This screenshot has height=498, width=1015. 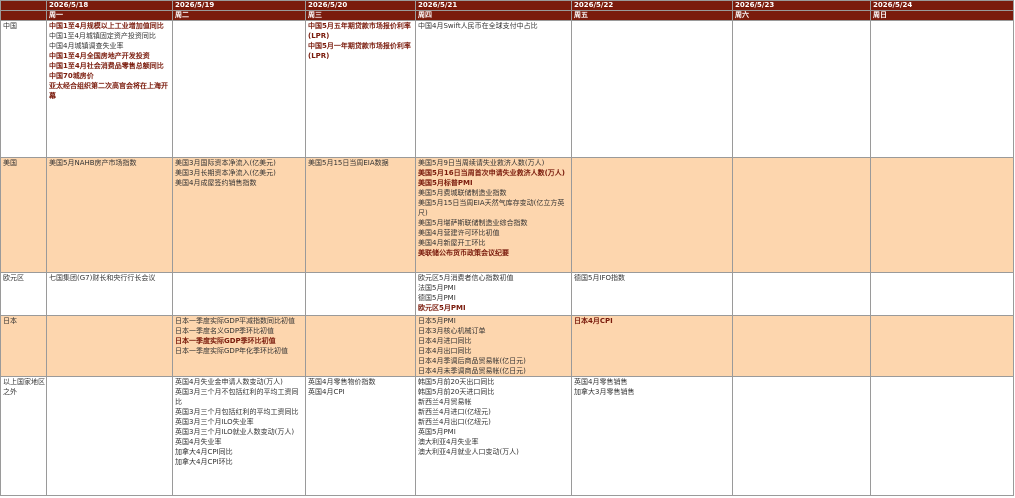 I want to click on day-cell: 英国4月零售销售 加拿大3月零售销售, so click(x=652, y=436).